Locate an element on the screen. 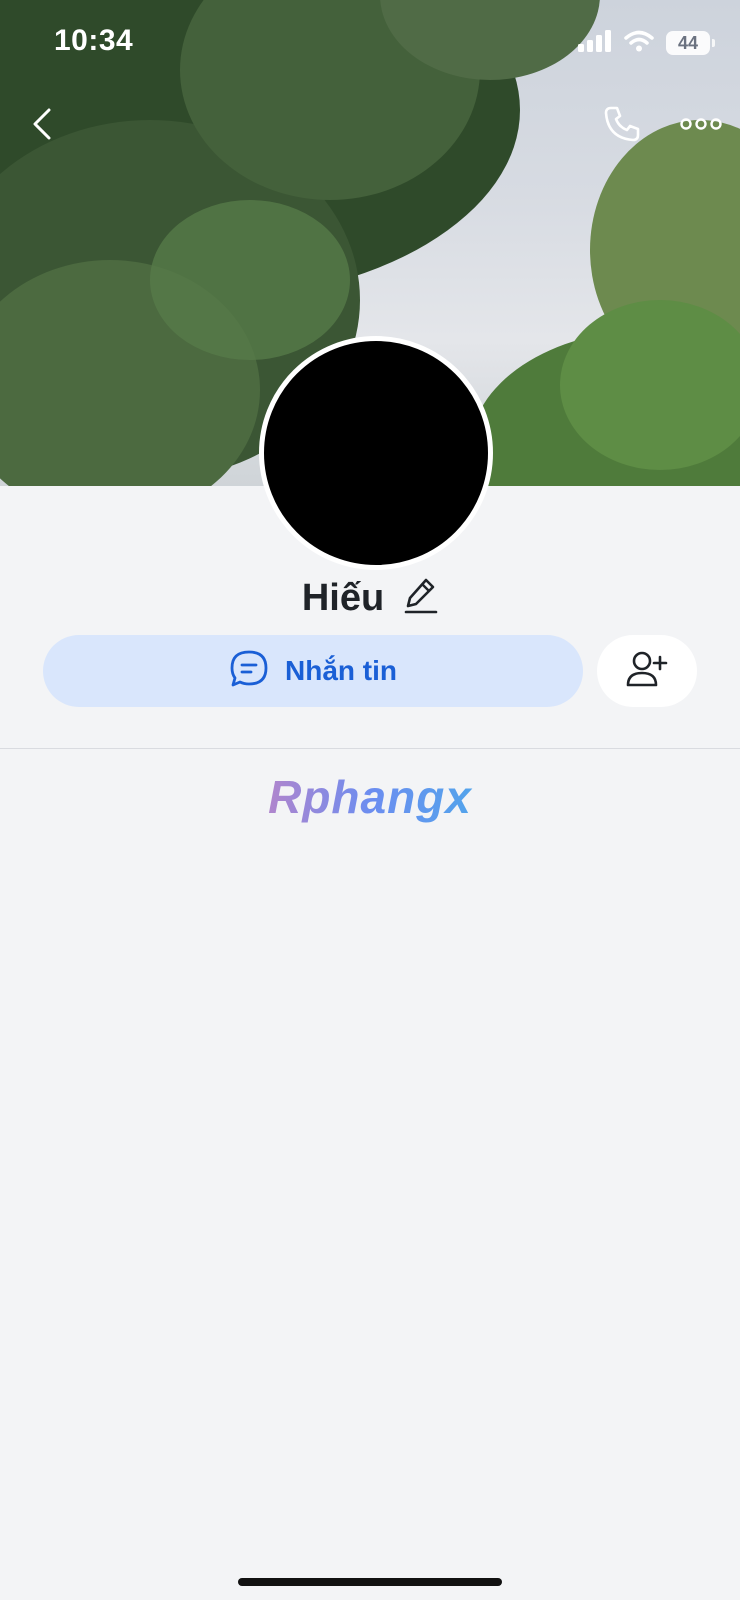  avatar is located at coordinates (376, 453).